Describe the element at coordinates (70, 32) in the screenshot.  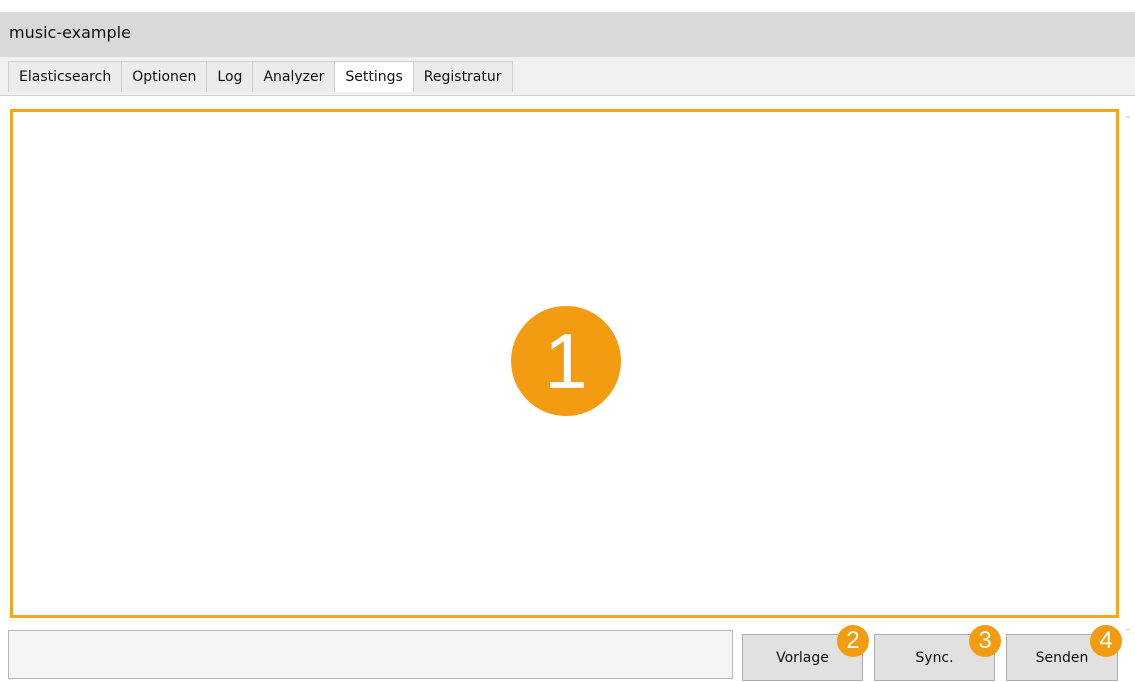
I see `window-title: music-example` at that location.